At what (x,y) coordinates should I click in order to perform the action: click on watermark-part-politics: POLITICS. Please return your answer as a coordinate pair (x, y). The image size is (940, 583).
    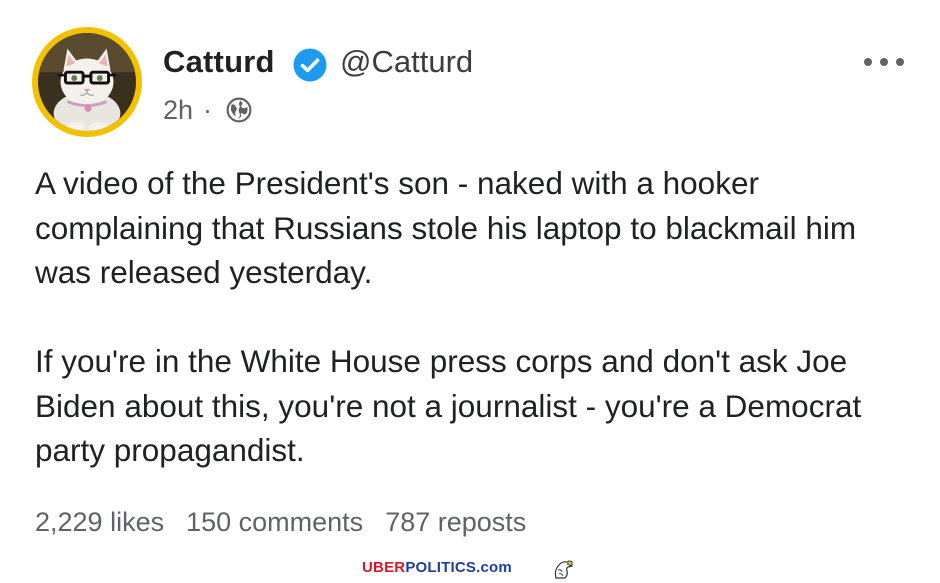
    Looking at the image, I should click on (441, 567).